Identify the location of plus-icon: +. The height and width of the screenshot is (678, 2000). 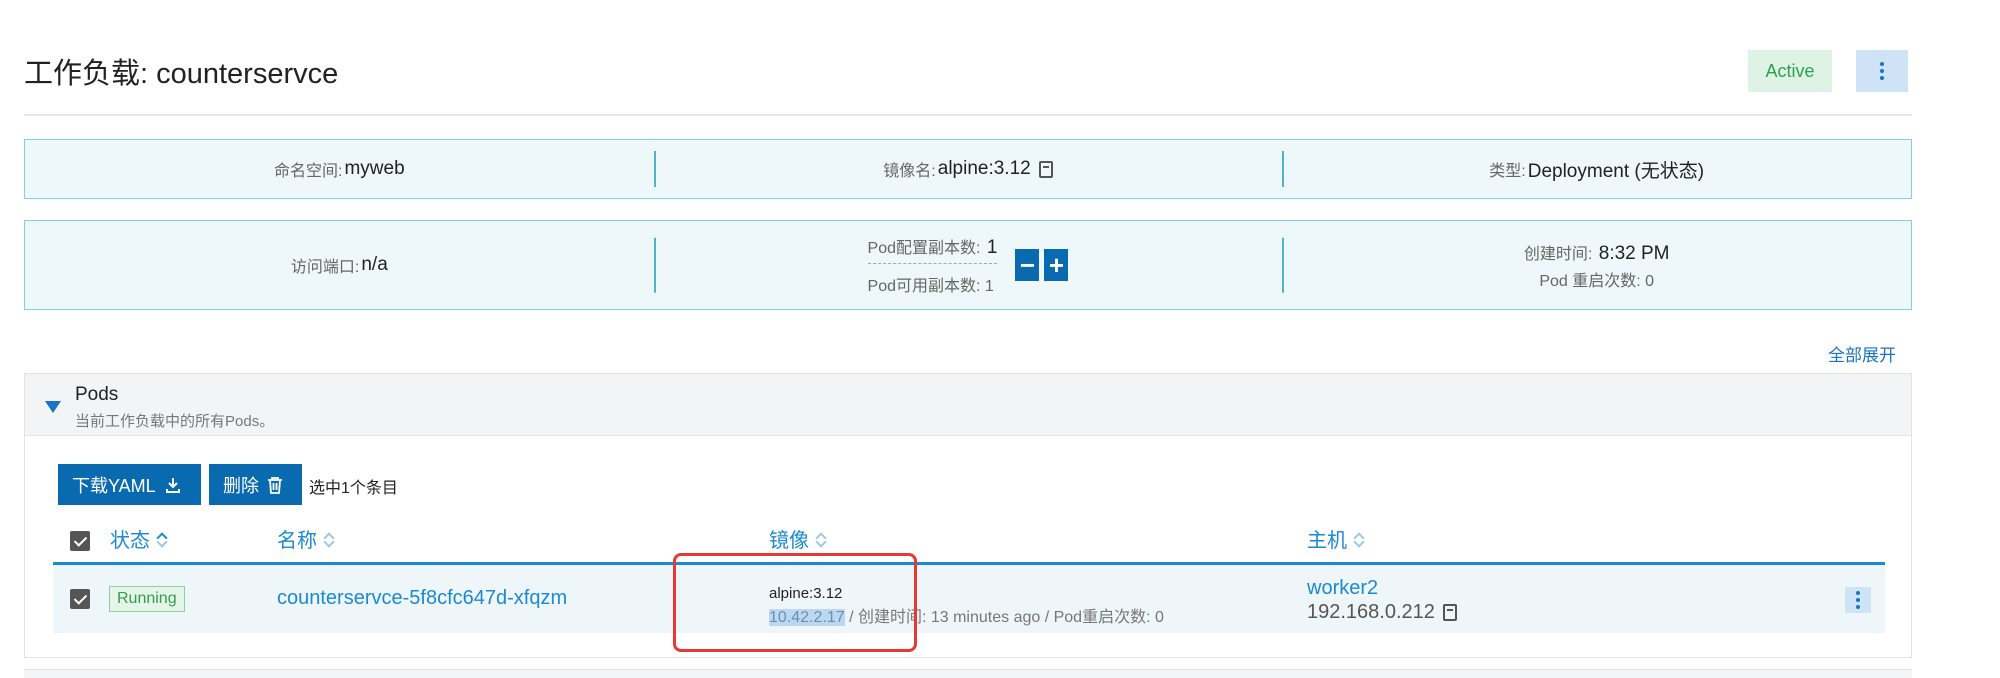
(1056, 265).